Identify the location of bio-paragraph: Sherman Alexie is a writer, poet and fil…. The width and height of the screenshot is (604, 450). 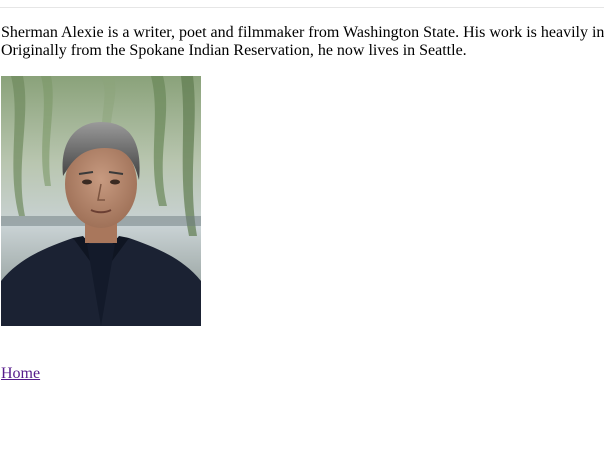
(302, 42).